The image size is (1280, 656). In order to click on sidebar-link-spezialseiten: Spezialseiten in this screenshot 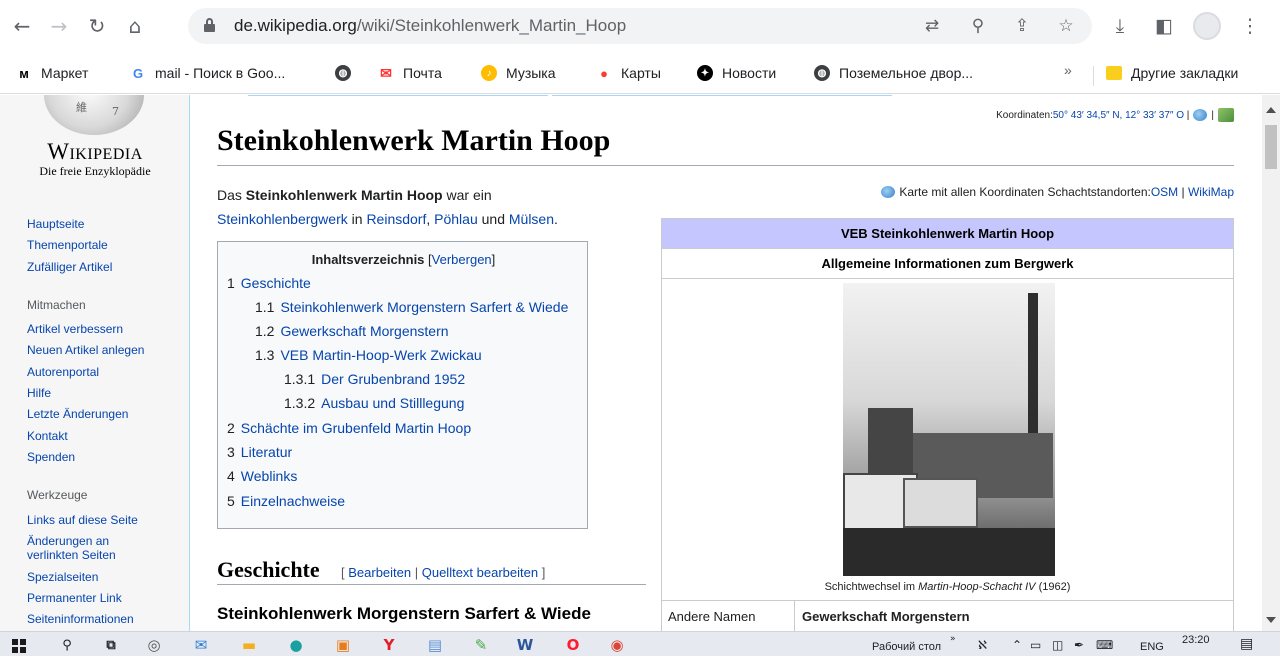, I will do `click(62, 577)`.